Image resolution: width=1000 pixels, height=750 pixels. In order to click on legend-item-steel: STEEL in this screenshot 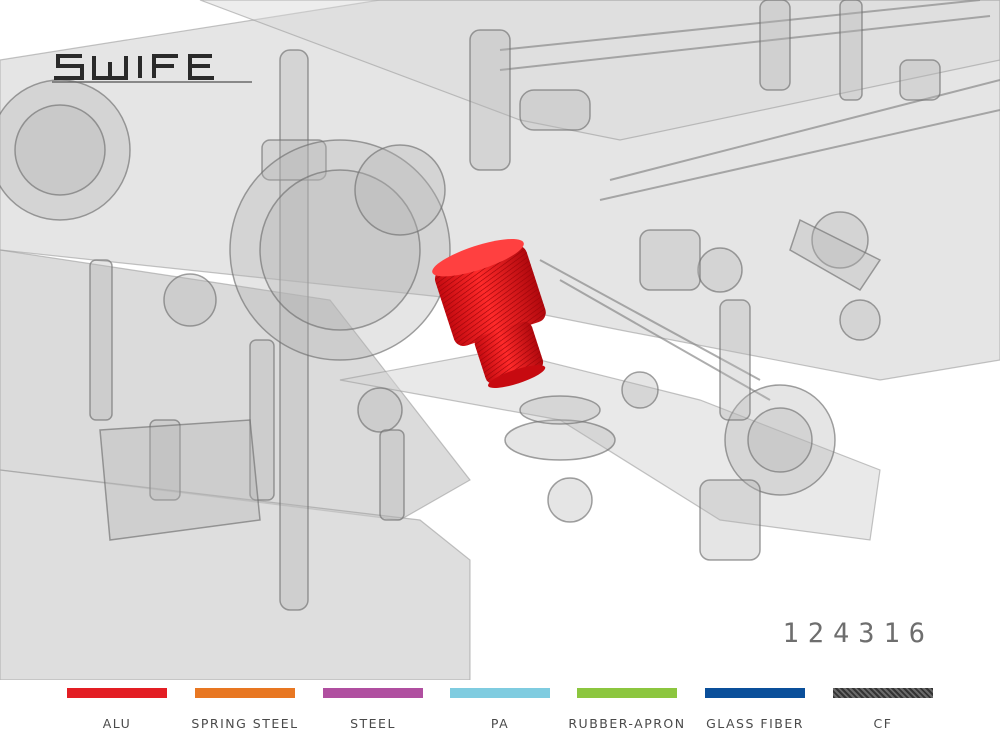, I will do `click(373, 709)`.